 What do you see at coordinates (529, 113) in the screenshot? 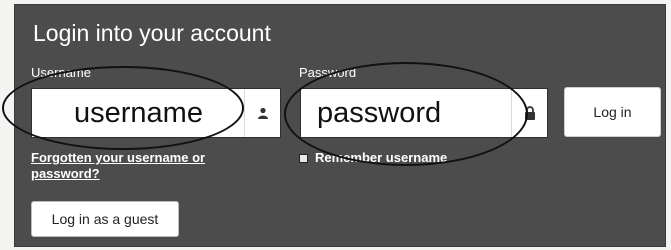
I see `lock-icon` at bounding box center [529, 113].